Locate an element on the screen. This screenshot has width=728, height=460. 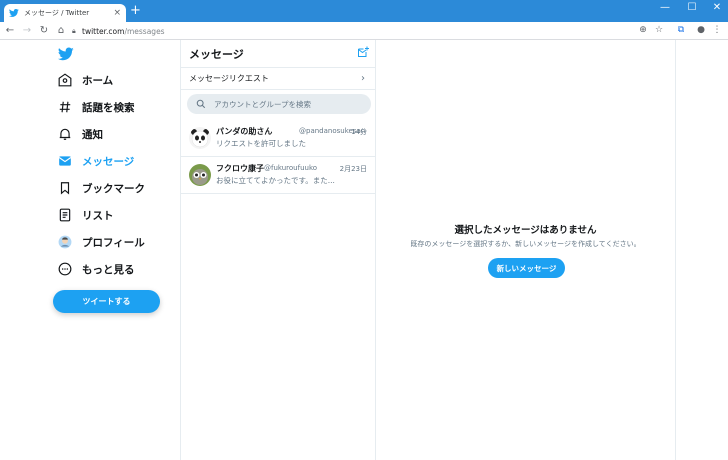
conversation-handle: @fukuroufuuko is located at coordinates (291, 168).